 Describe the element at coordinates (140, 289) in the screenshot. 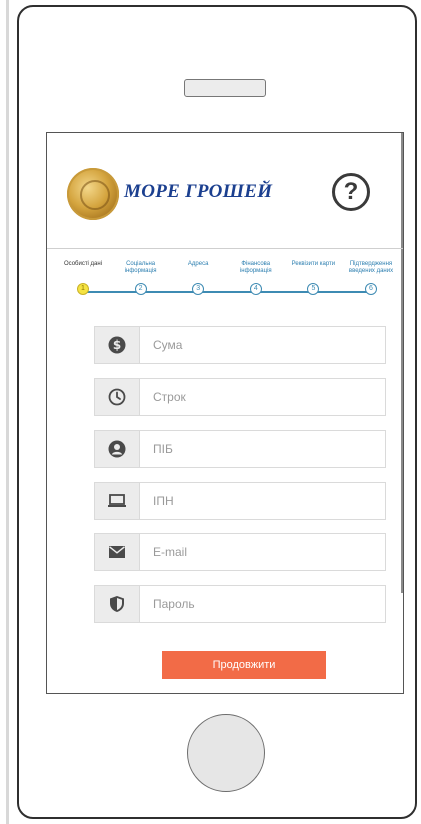

I see `step-number: 2` at that location.